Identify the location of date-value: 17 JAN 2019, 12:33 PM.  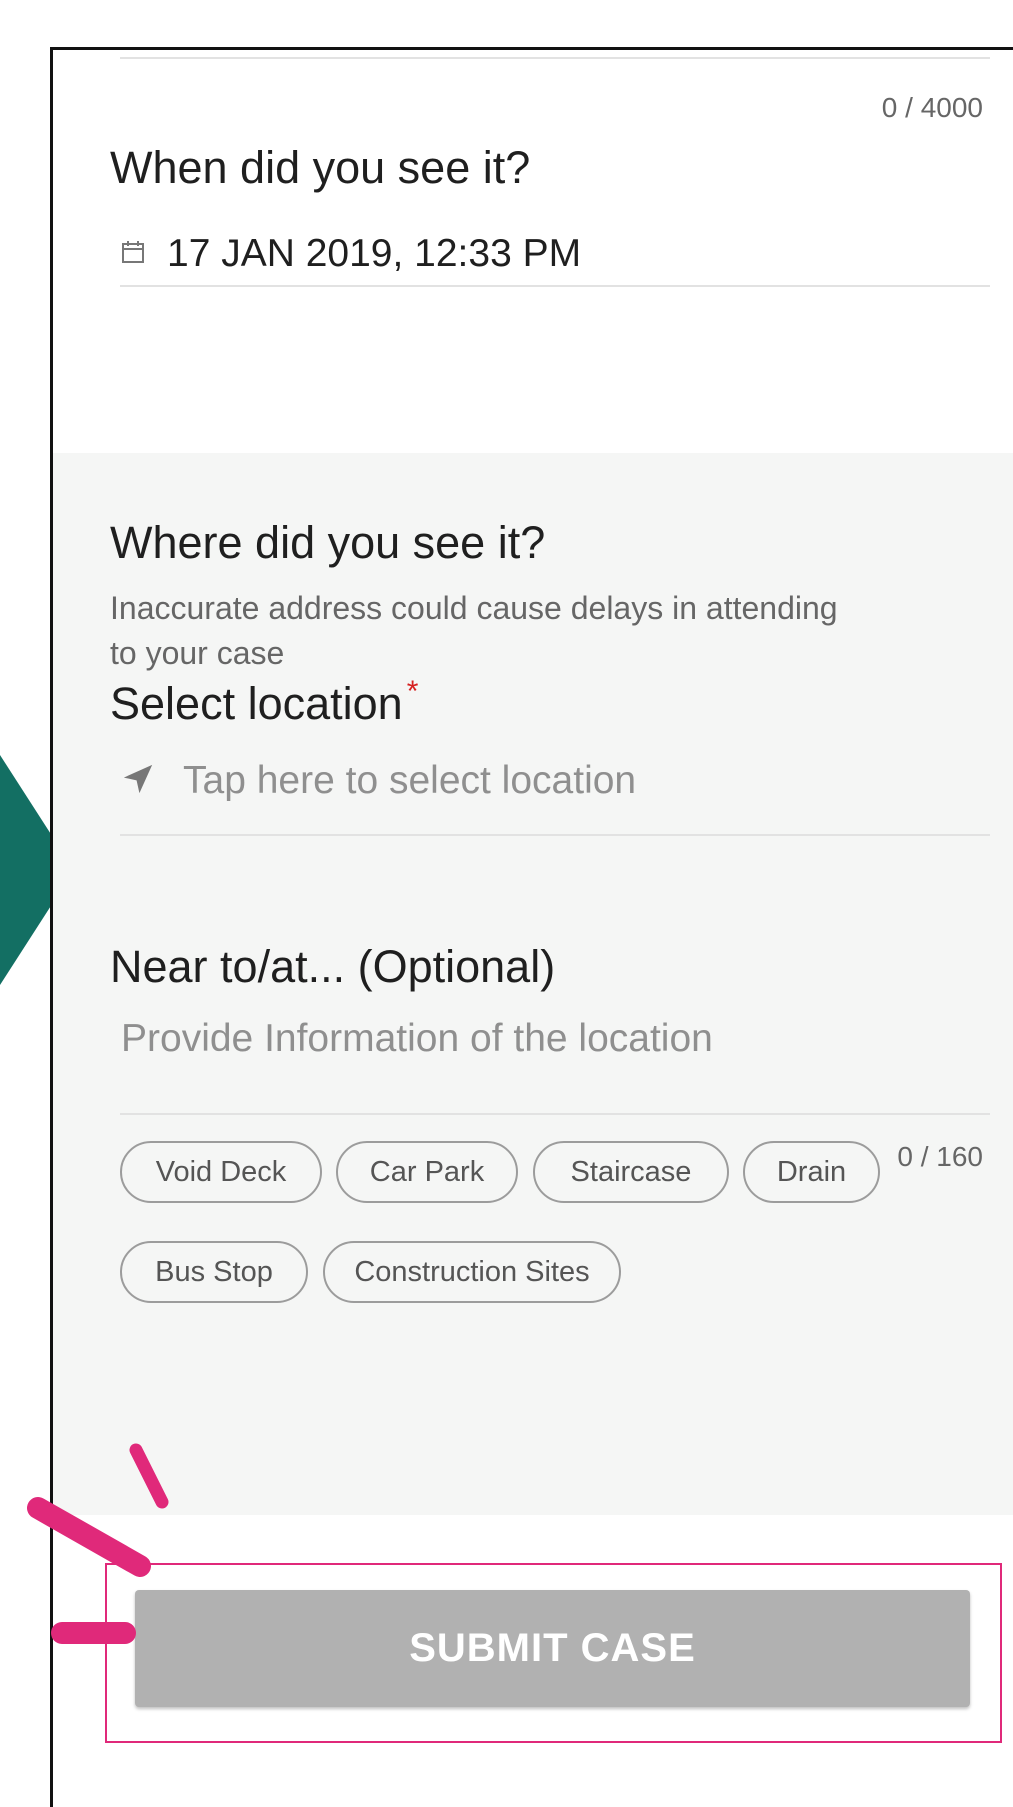
(374, 253).